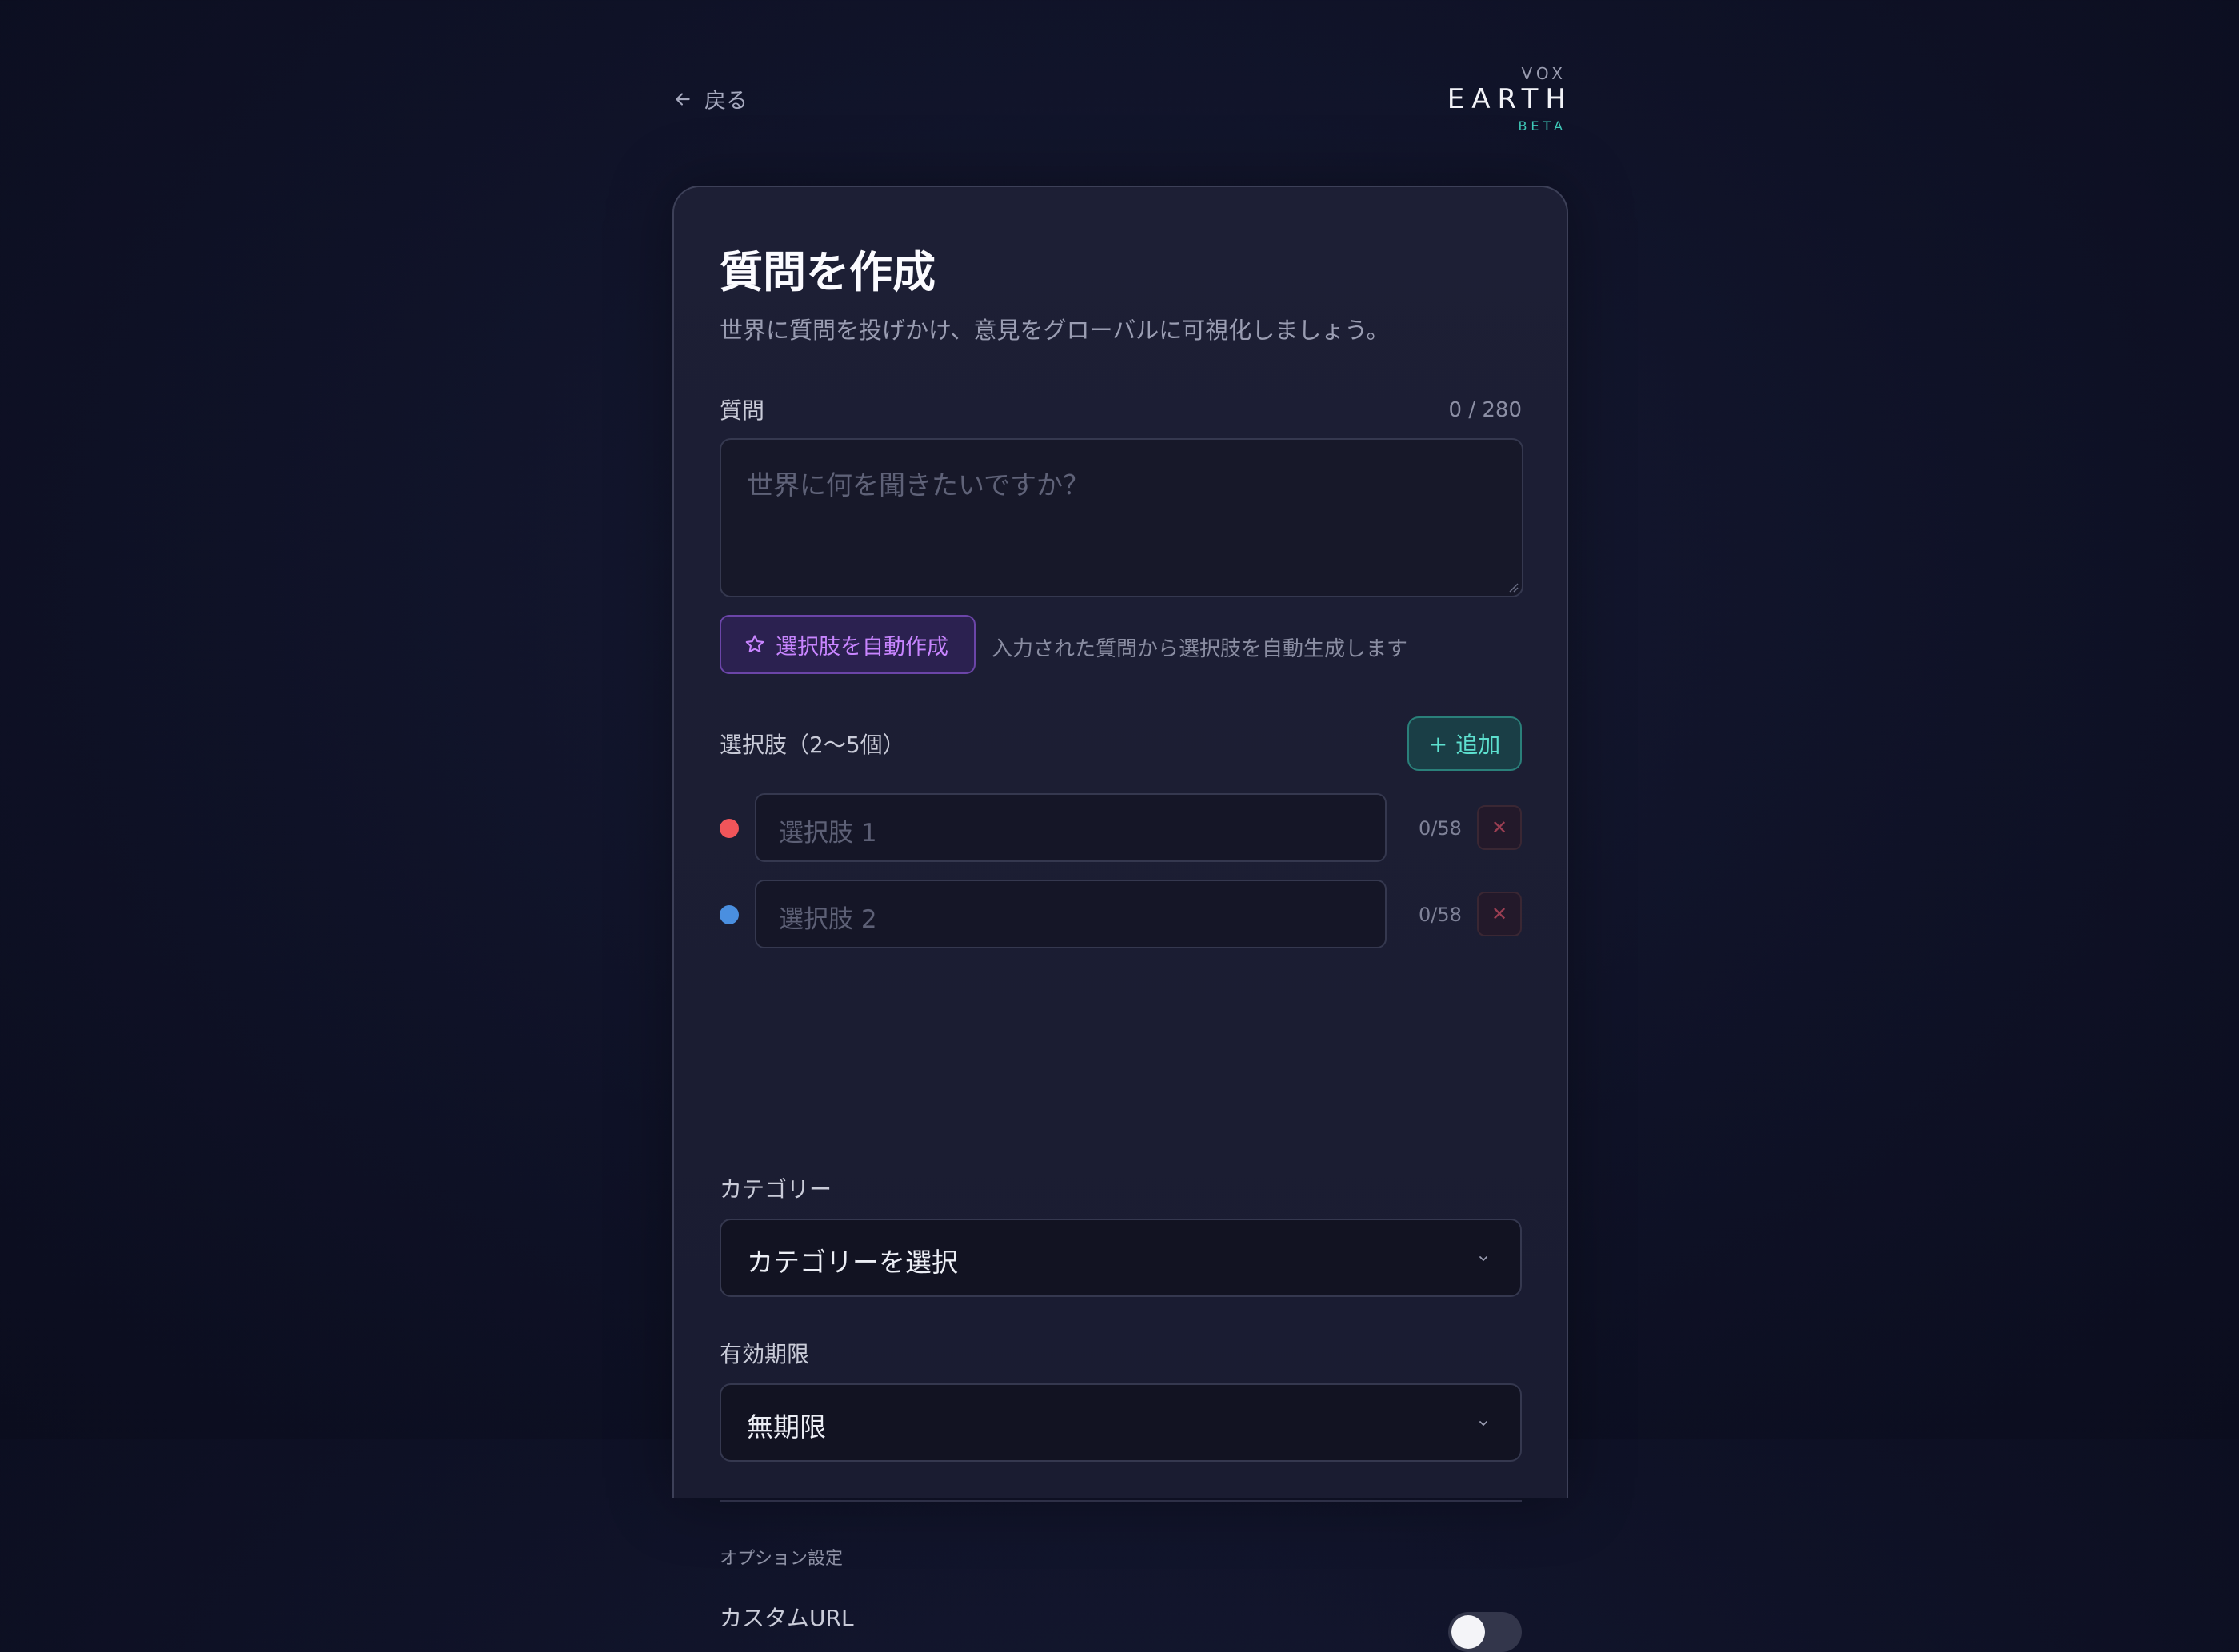  What do you see at coordinates (742, 411) in the screenshot?
I see `question-label: 質問` at bounding box center [742, 411].